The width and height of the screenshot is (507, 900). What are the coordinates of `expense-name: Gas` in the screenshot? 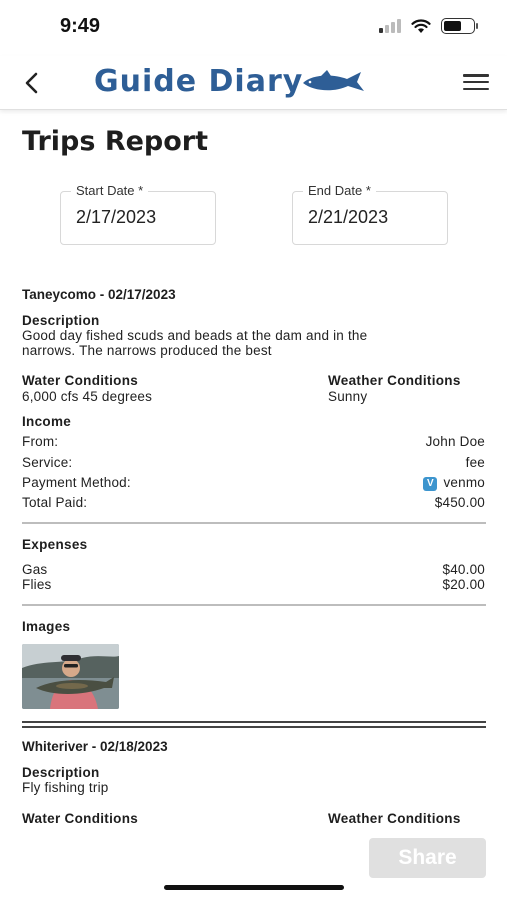 It's located at (35, 569).